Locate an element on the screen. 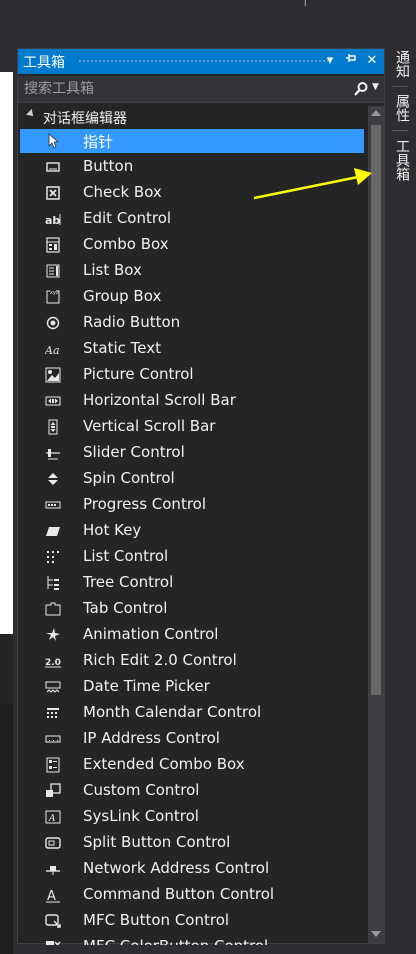 The height and width of the screenshot is (954, 416). search-bar: ▼ is located at coordinates (201, 89).